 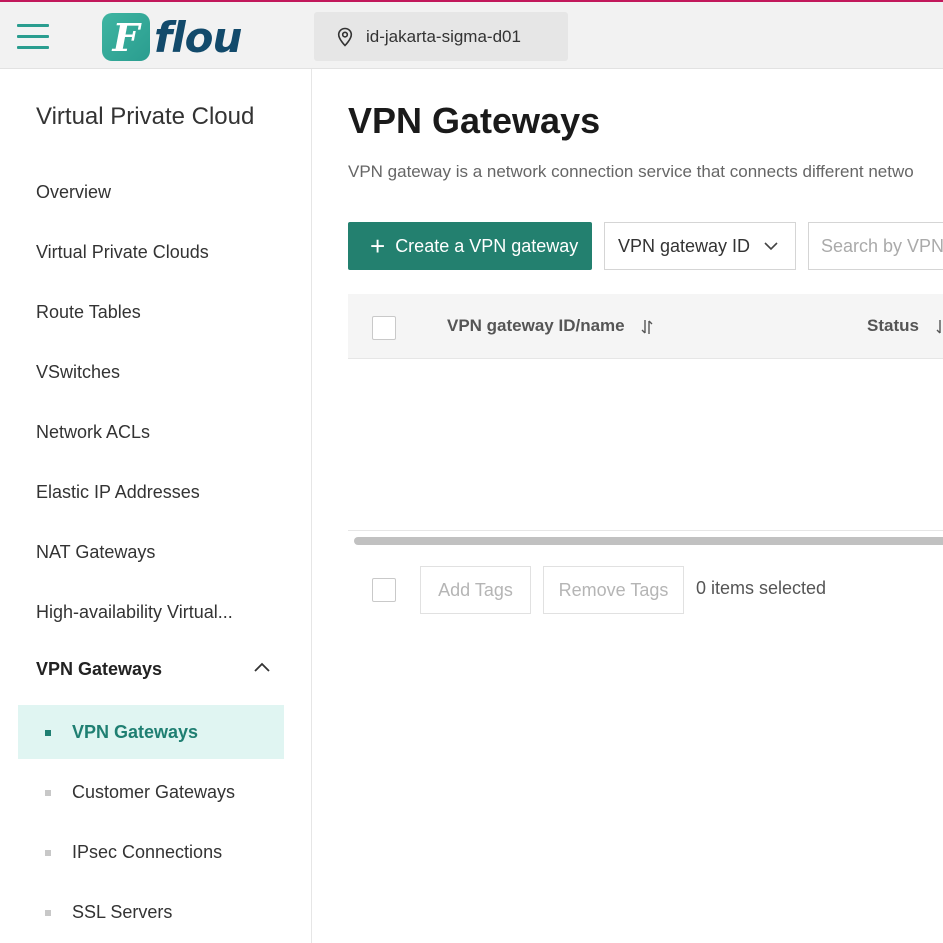 What do you see at coordinates (126, 37) in the screenshot?
I see `logo-mark: F` at bounding box center [126, 37].